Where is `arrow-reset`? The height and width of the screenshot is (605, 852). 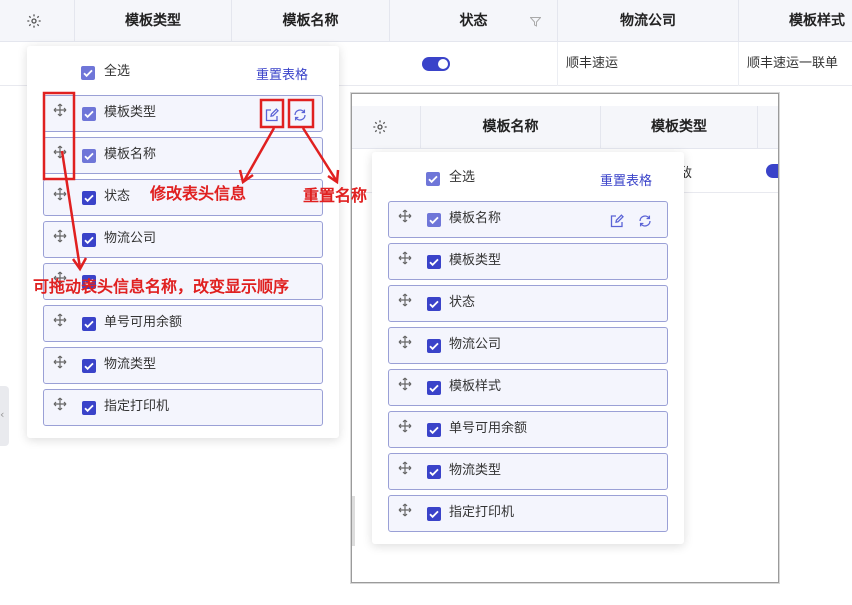 arrow-reset is located at coordinates (319, 154).